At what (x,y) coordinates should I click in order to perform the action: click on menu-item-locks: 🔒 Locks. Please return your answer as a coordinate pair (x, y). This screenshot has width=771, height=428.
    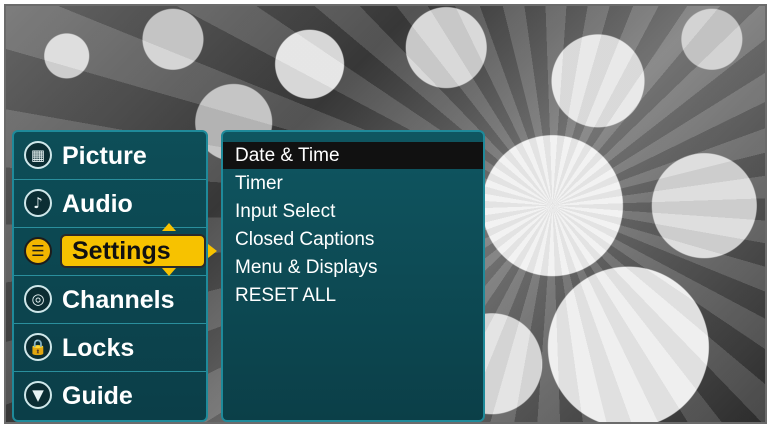
    Looking at the image, I should click on (110, 348).